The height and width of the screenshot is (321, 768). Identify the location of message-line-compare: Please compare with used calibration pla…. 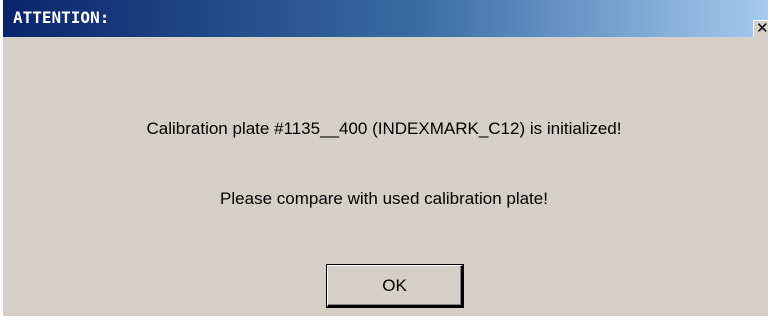
(384, 198).